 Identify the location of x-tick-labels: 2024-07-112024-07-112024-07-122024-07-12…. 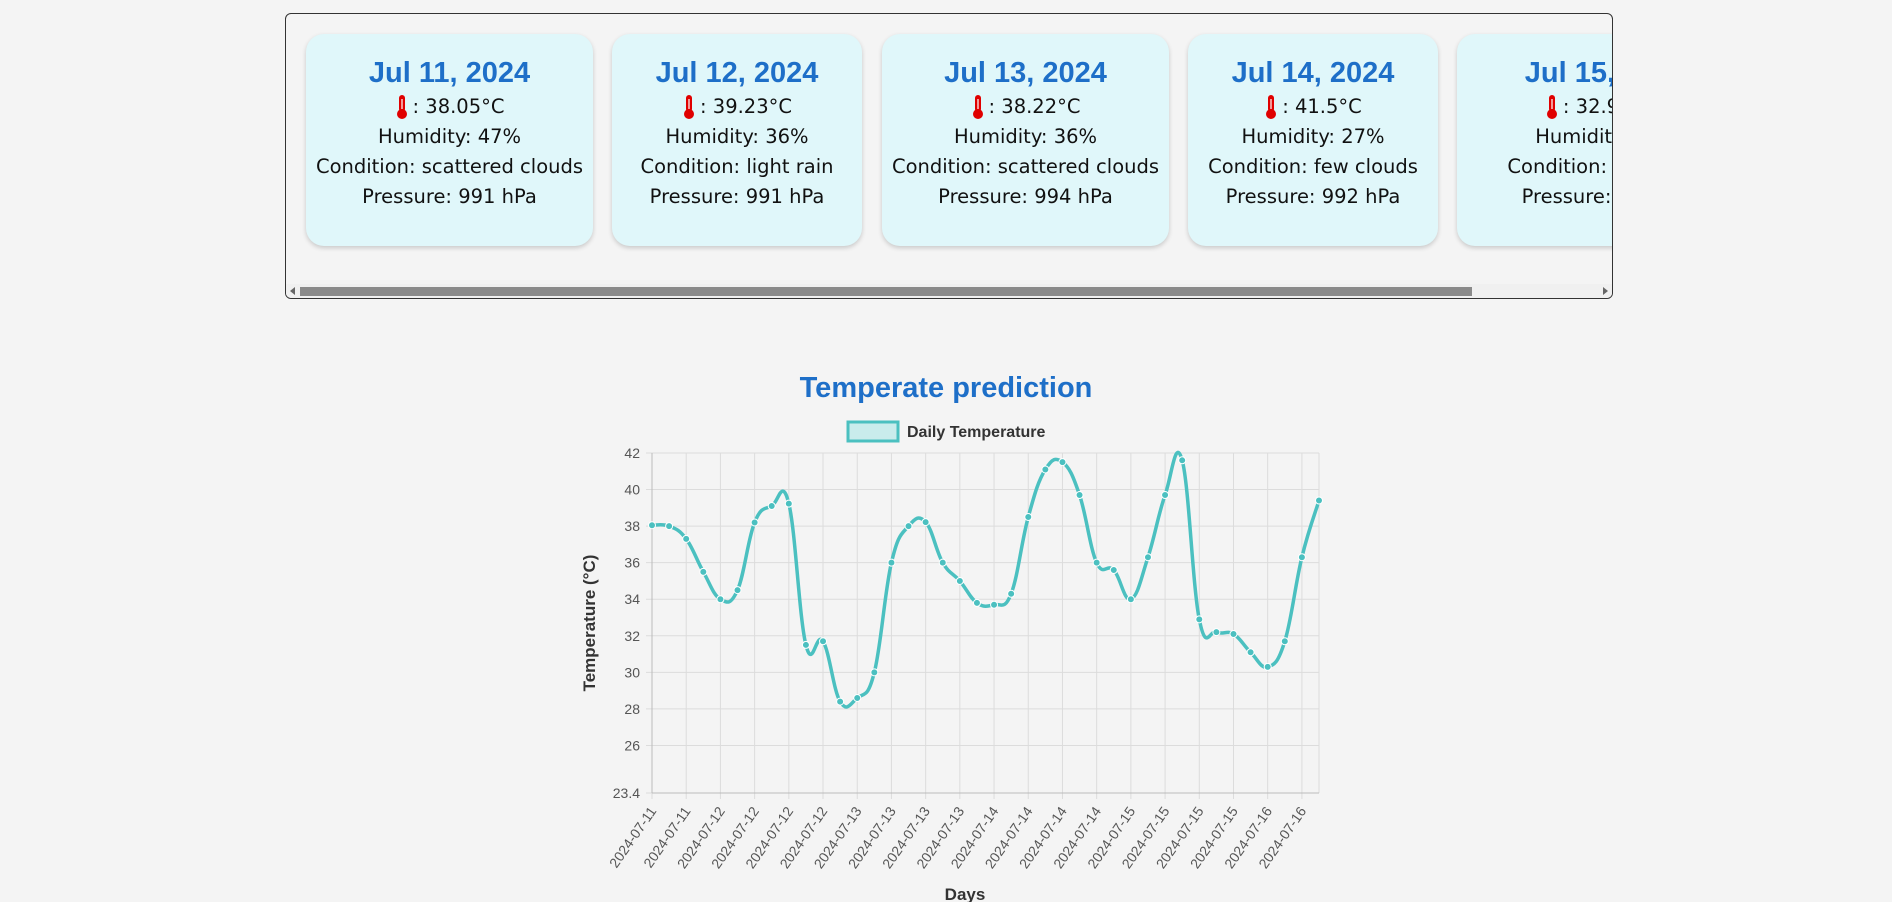
(958, 837).